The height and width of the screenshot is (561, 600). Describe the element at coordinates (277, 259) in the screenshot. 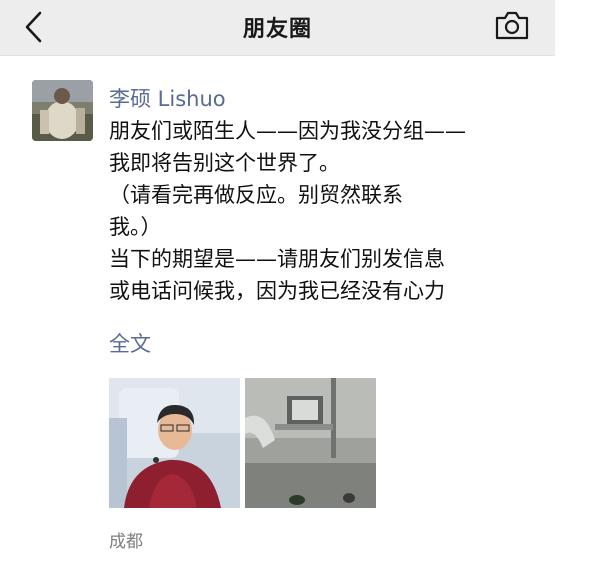

I see `post-text-line: 当下的期望是——请朋友们别发信息` at that location.